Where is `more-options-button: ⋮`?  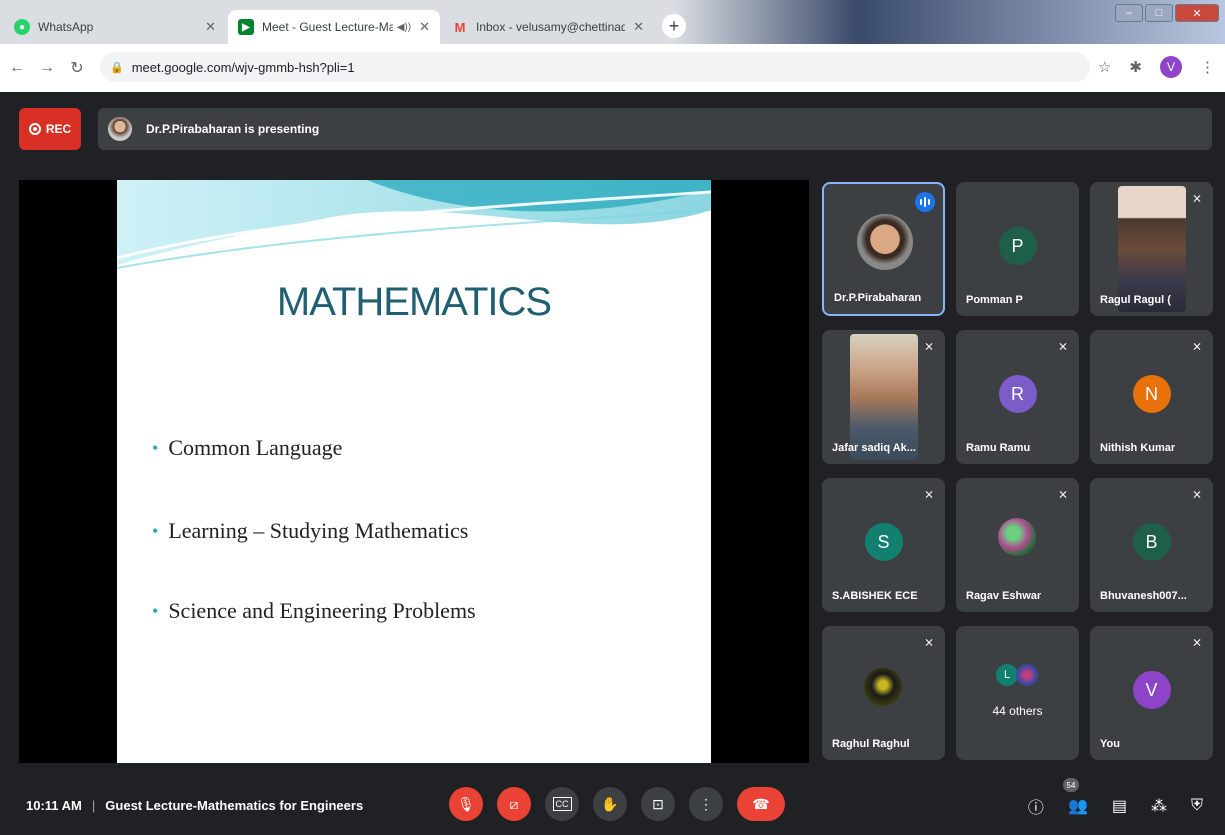 more-options-button: ⋮ is located at coordinates (706, 804).